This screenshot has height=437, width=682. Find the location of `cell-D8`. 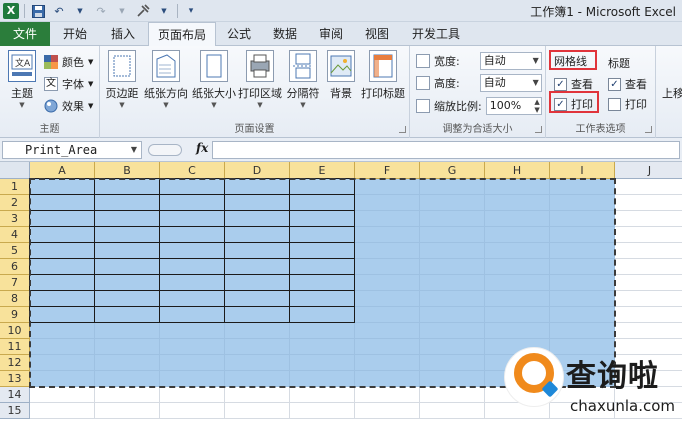

cell-D8 is located at coordinates (257, 299).